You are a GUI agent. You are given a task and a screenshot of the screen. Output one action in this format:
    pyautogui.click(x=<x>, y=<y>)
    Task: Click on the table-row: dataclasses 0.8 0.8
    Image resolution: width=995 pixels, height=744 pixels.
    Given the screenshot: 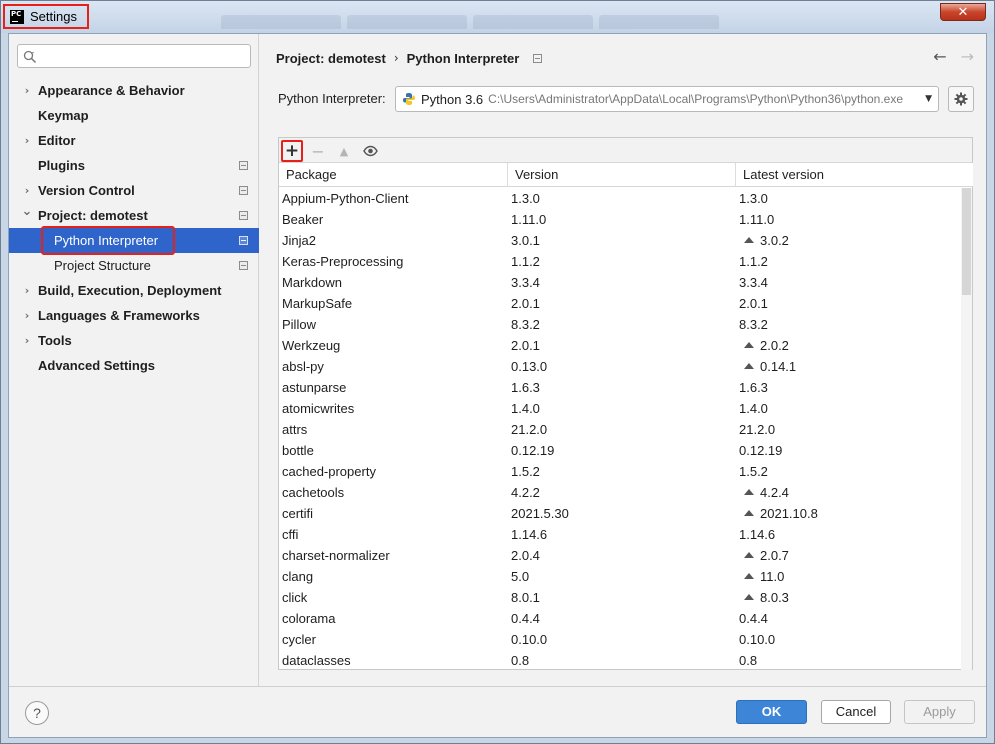 What is the action you would take?
    pyautogui.click(x=620, y=660)
    